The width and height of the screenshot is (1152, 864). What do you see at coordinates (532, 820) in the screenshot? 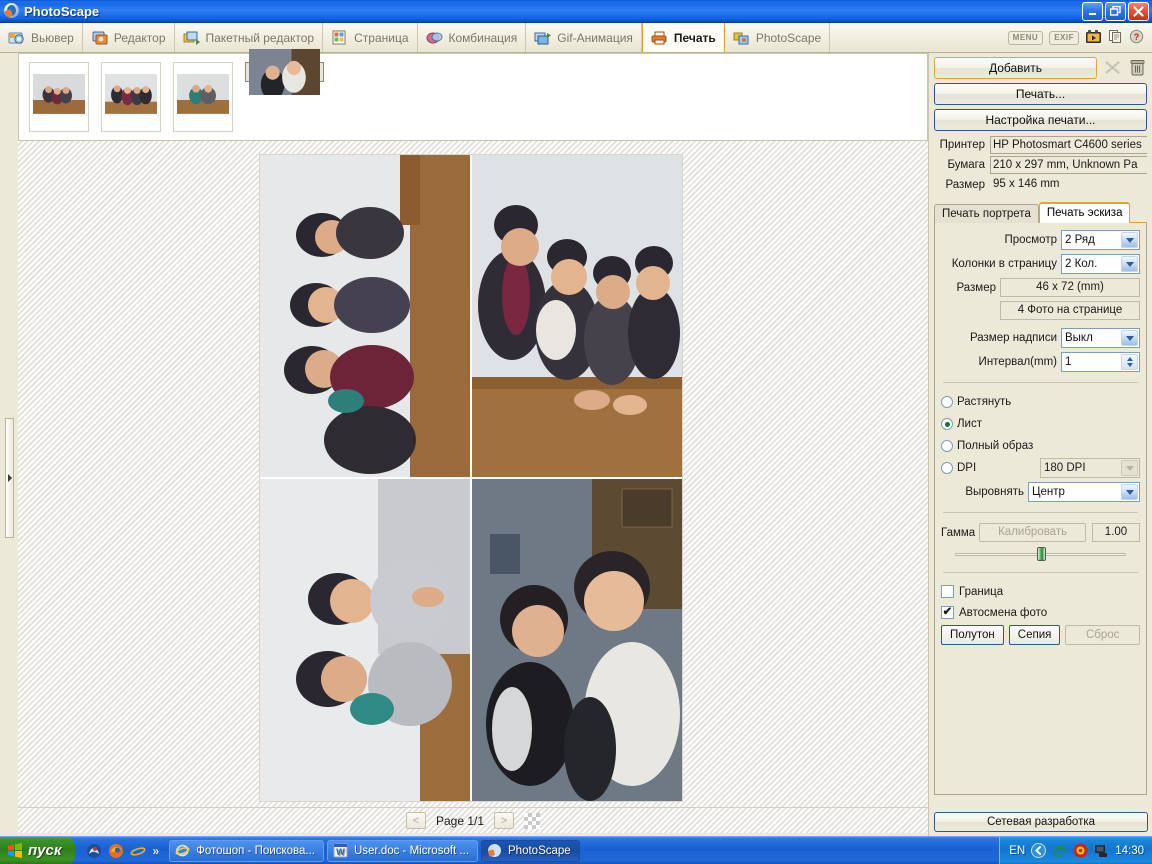
I see `transparency-swatch-icon` at bounding box center [532, 820].